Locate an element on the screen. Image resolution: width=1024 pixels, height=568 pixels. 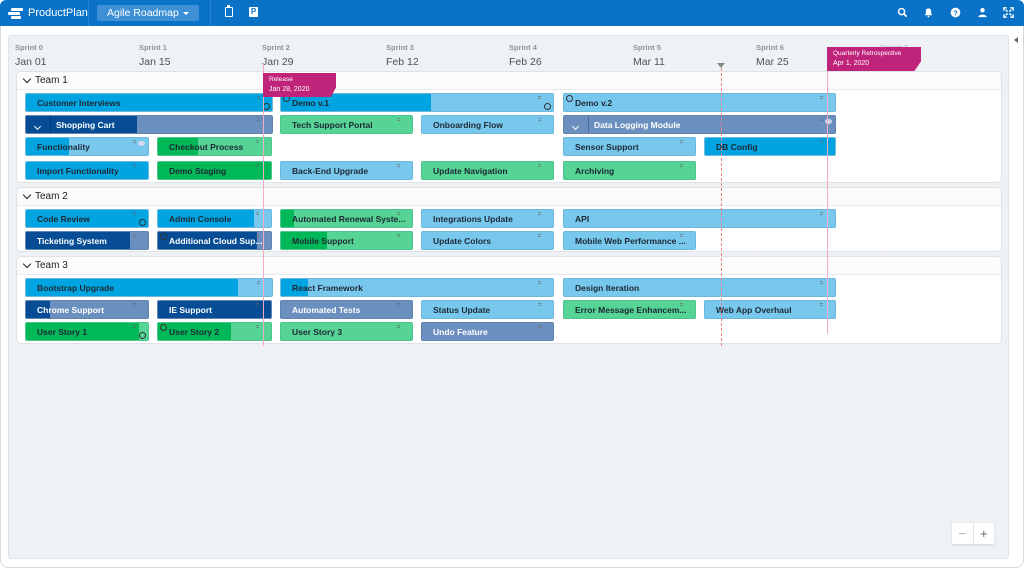
roadmap-bar: Status Update is located at coordinates (487, 309).